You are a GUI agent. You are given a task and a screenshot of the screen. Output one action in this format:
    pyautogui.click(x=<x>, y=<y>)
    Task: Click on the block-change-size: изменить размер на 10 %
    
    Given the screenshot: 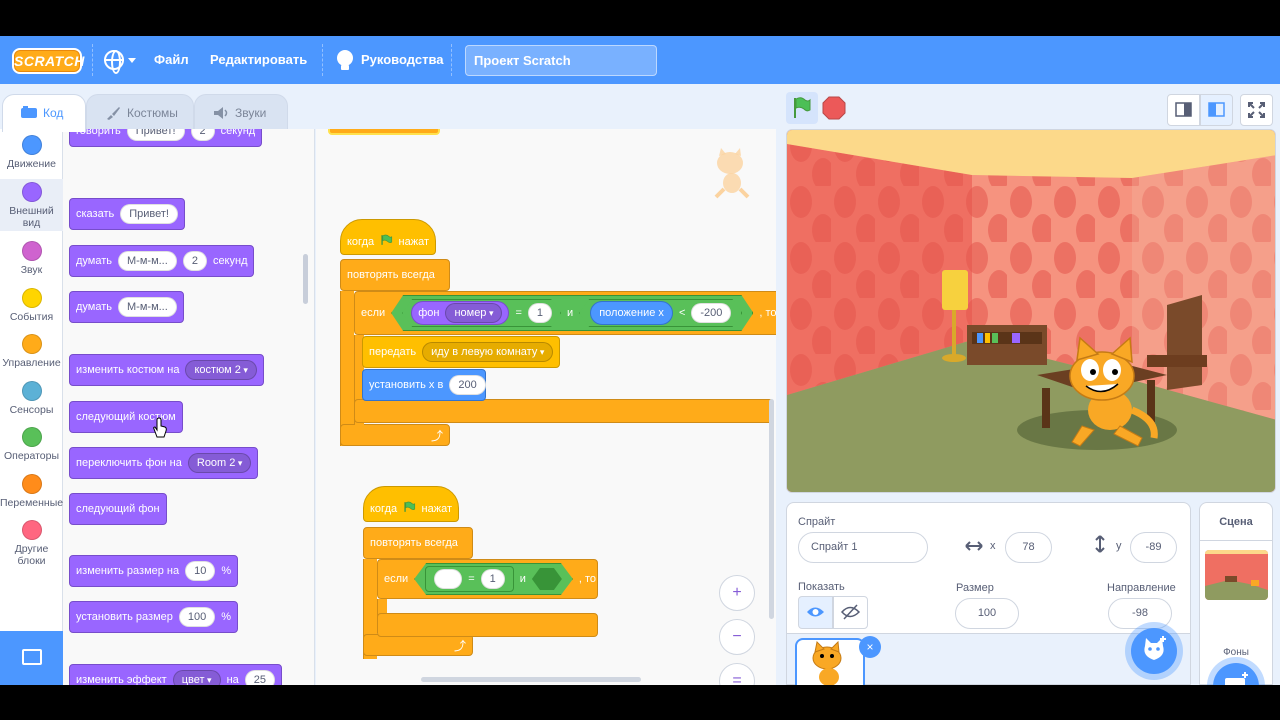 What is the action you would take?
    pyautogui.click(x=154, y=571)
    